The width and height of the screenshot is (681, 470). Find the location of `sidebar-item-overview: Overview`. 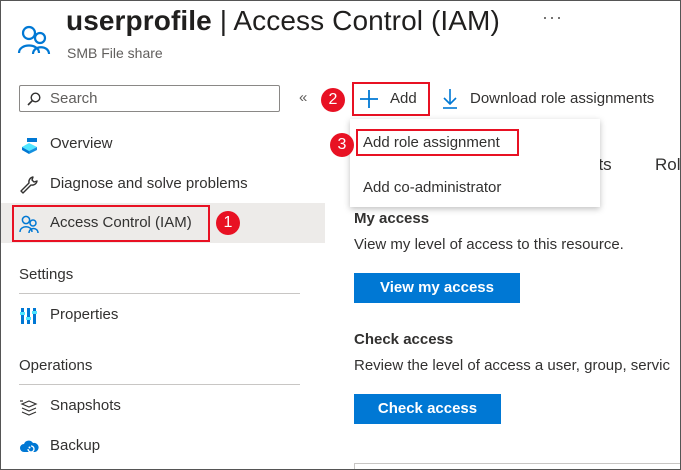

sidebar-item-overview: Overview is located at coordinates (163, 144).